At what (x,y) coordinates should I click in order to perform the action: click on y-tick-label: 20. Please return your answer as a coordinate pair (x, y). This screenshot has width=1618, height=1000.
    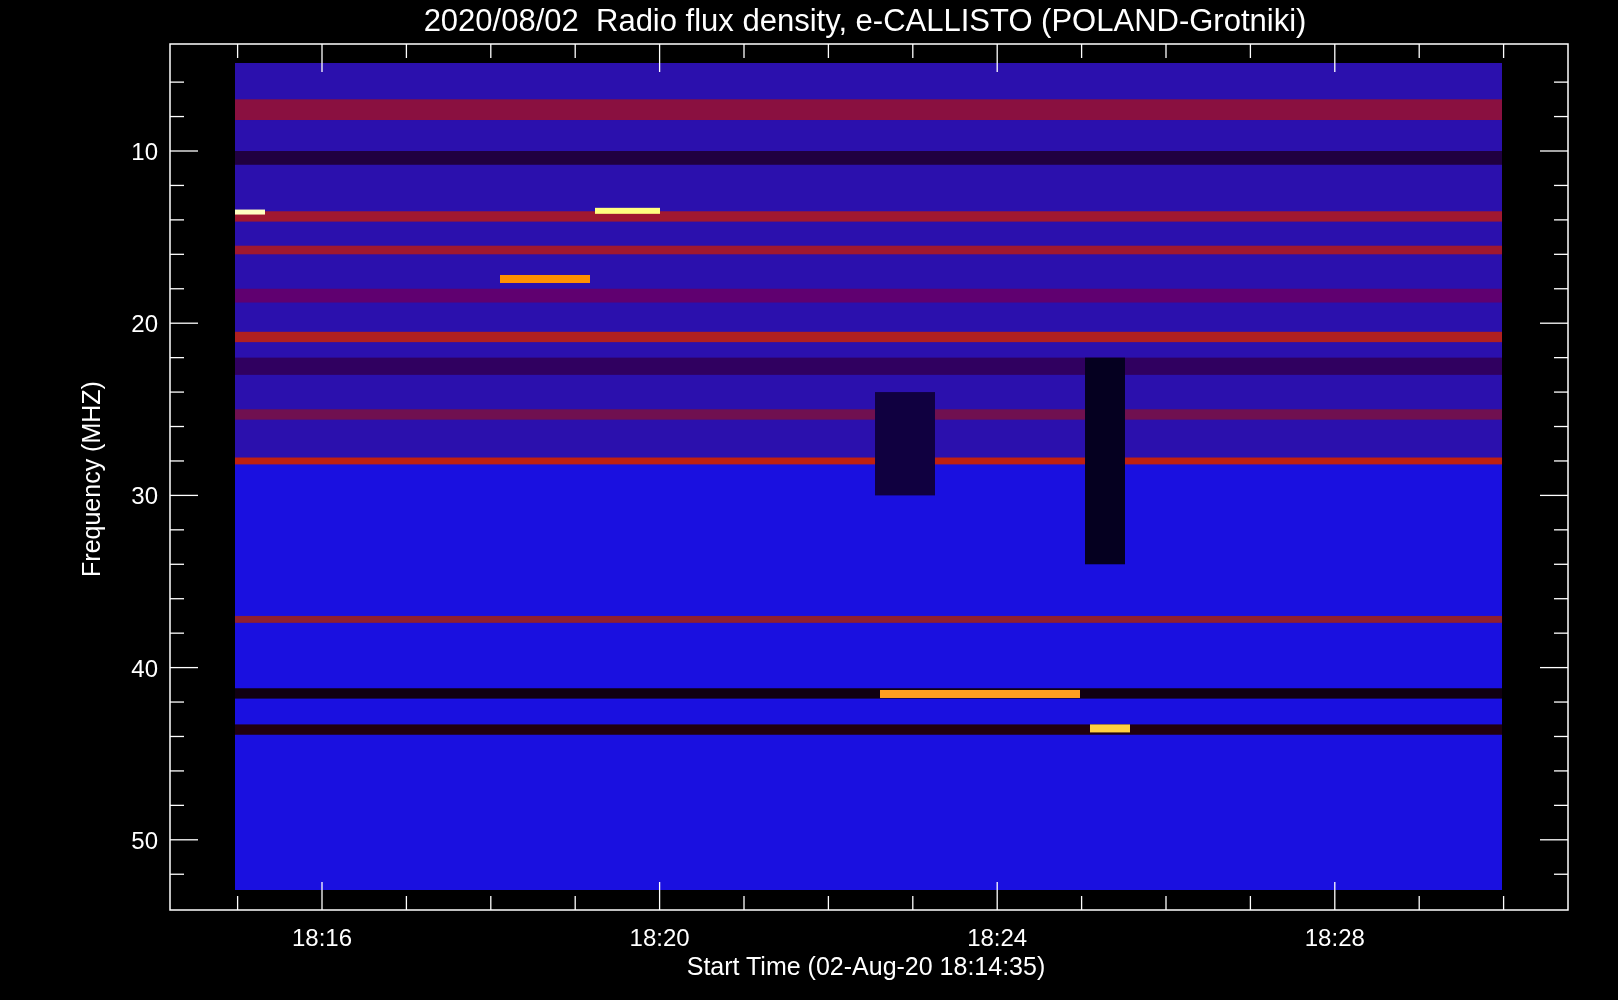
    Looking at the image, I should click on (144, 324).